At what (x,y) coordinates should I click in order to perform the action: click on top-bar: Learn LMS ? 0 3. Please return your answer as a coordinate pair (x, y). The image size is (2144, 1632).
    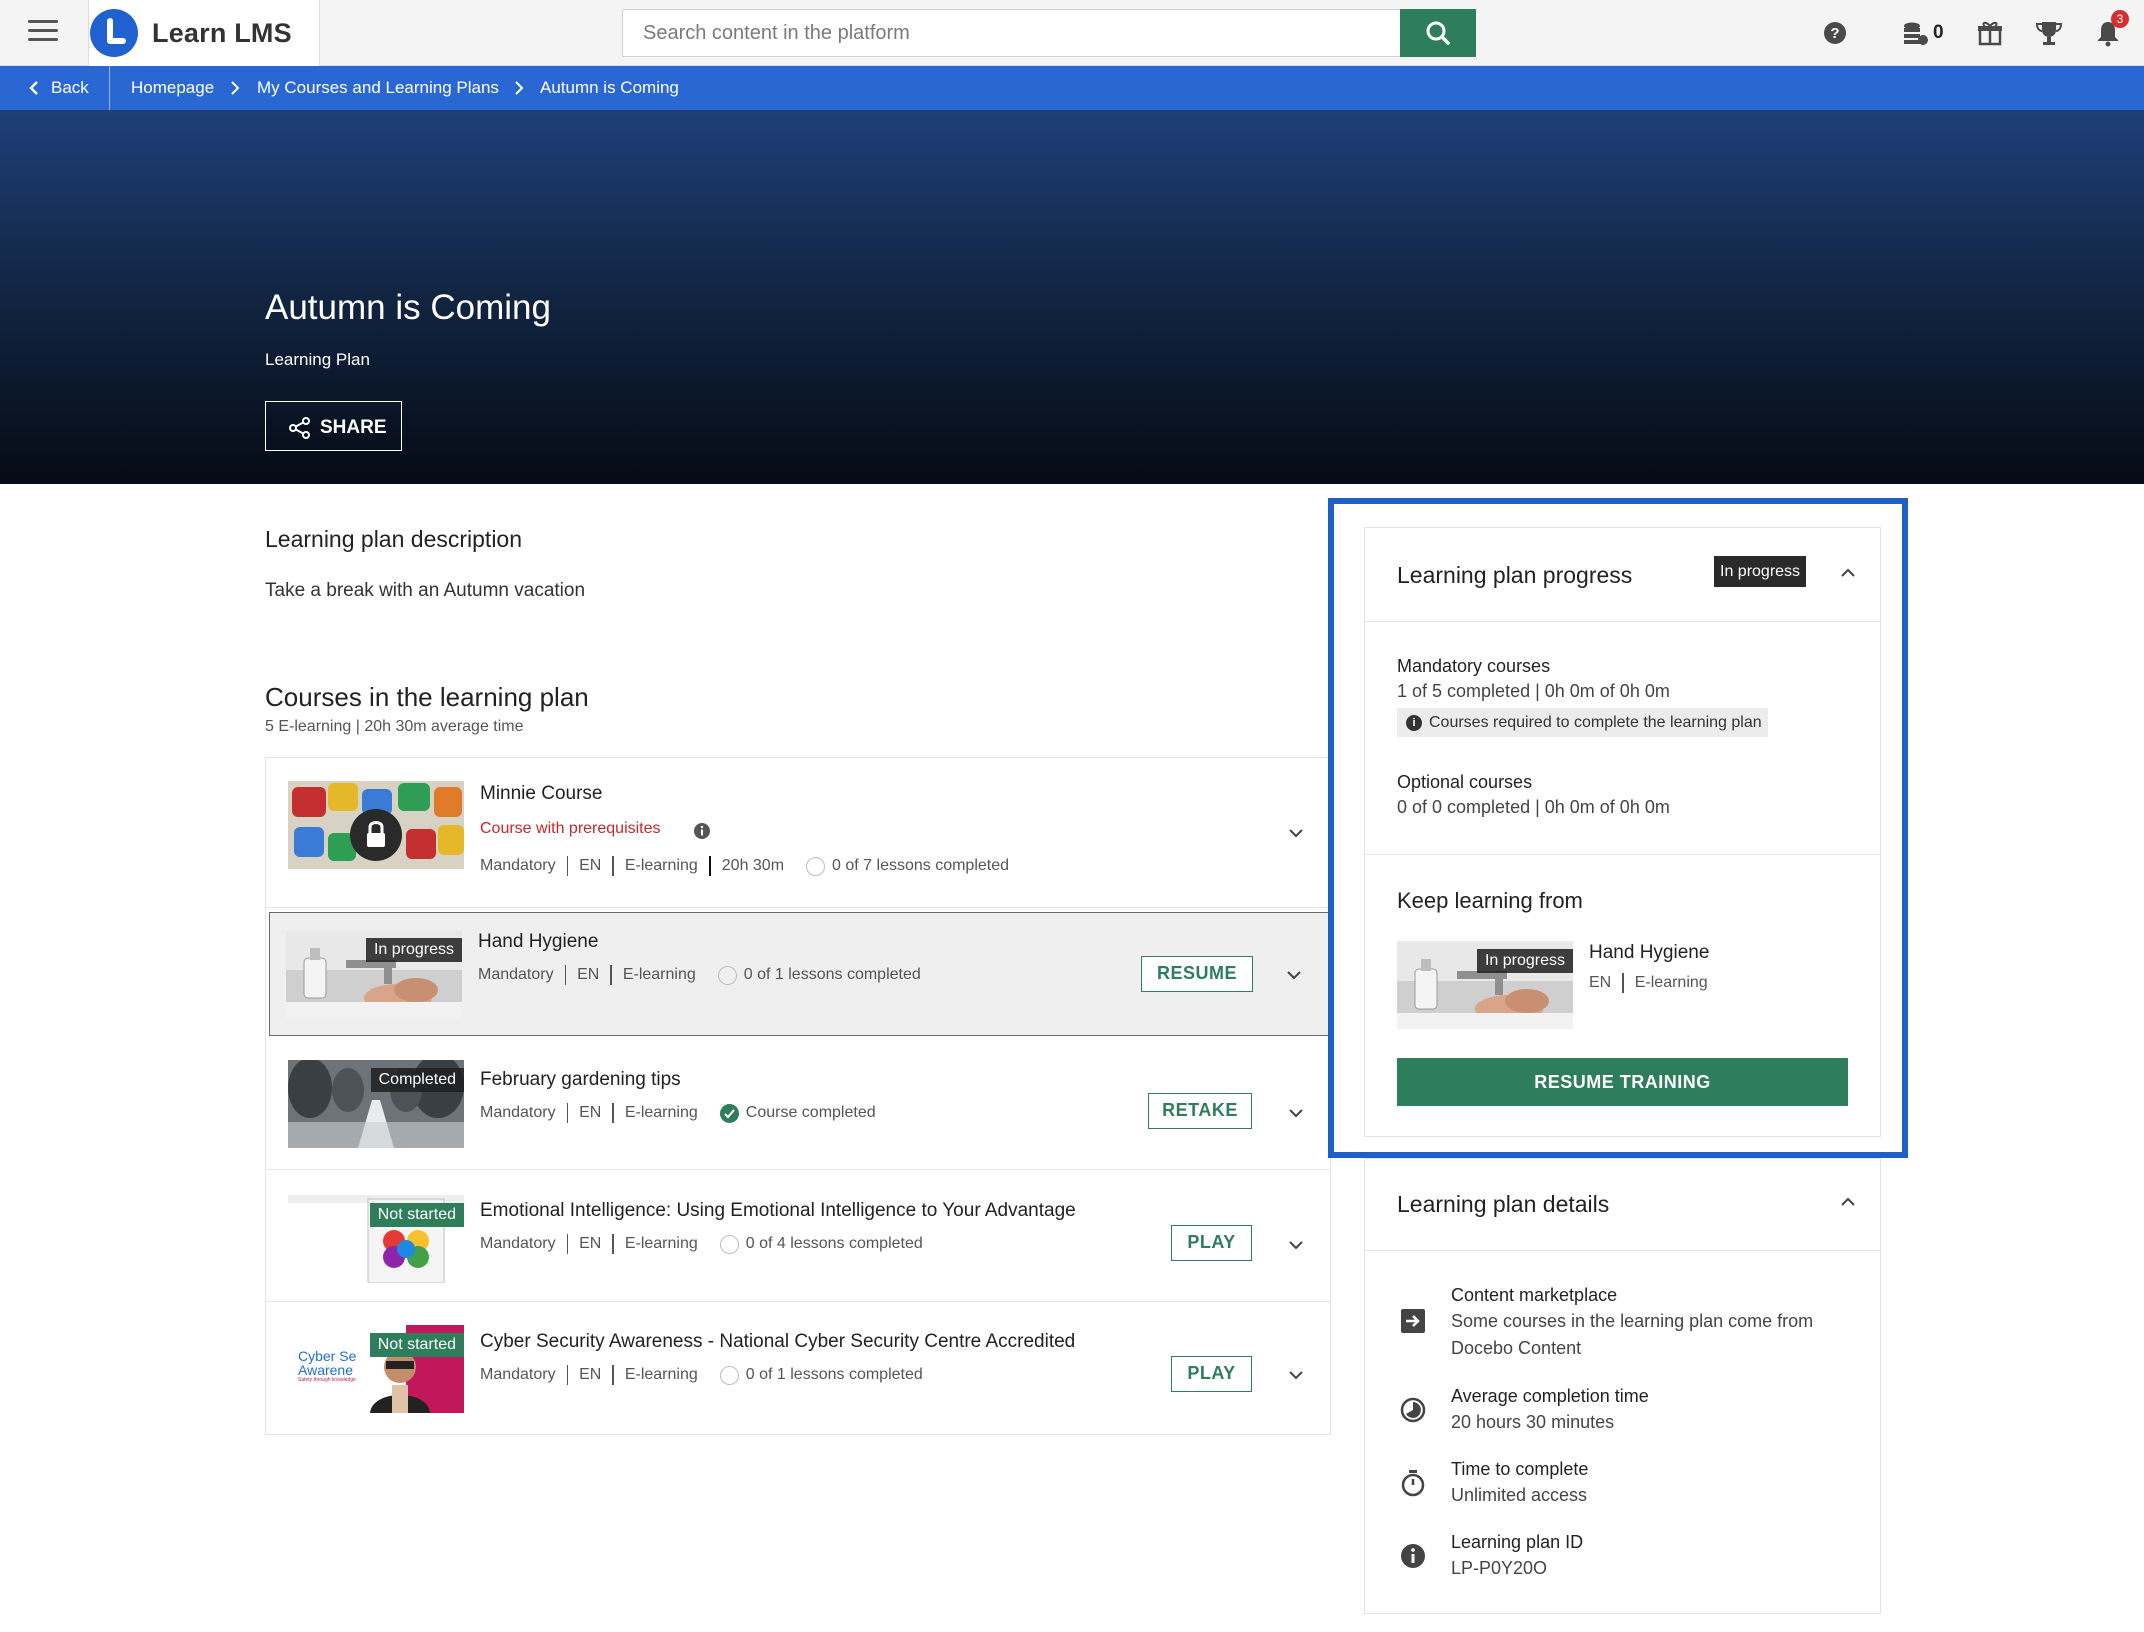
    Looking at the image, I should click on (1072, 33).